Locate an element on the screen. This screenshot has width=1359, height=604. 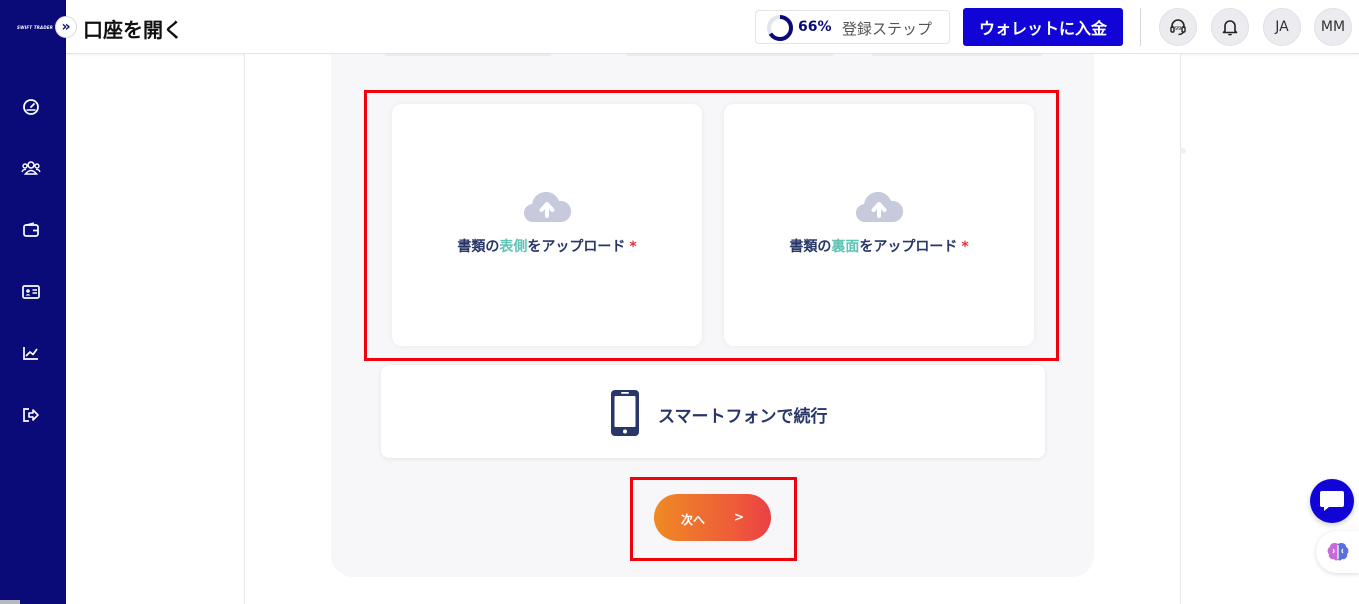
expand-sidebar-button: » is located at coordinates (66, 27).